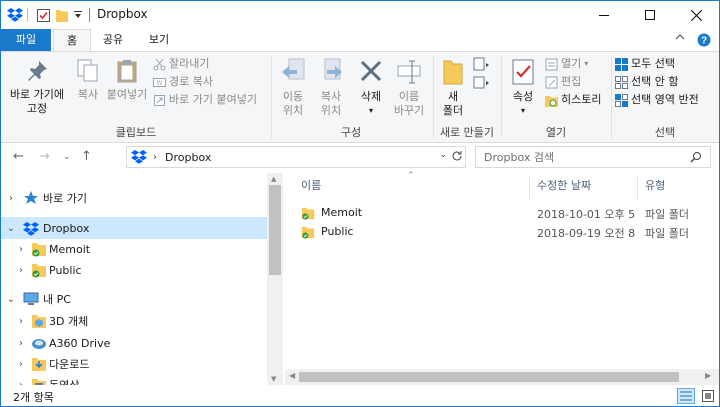 This screenshot has width=720, height=407. Describe the element at coordinates (181, 64) in the screenshot. I see `cut-button: 잘라내기` at that location.